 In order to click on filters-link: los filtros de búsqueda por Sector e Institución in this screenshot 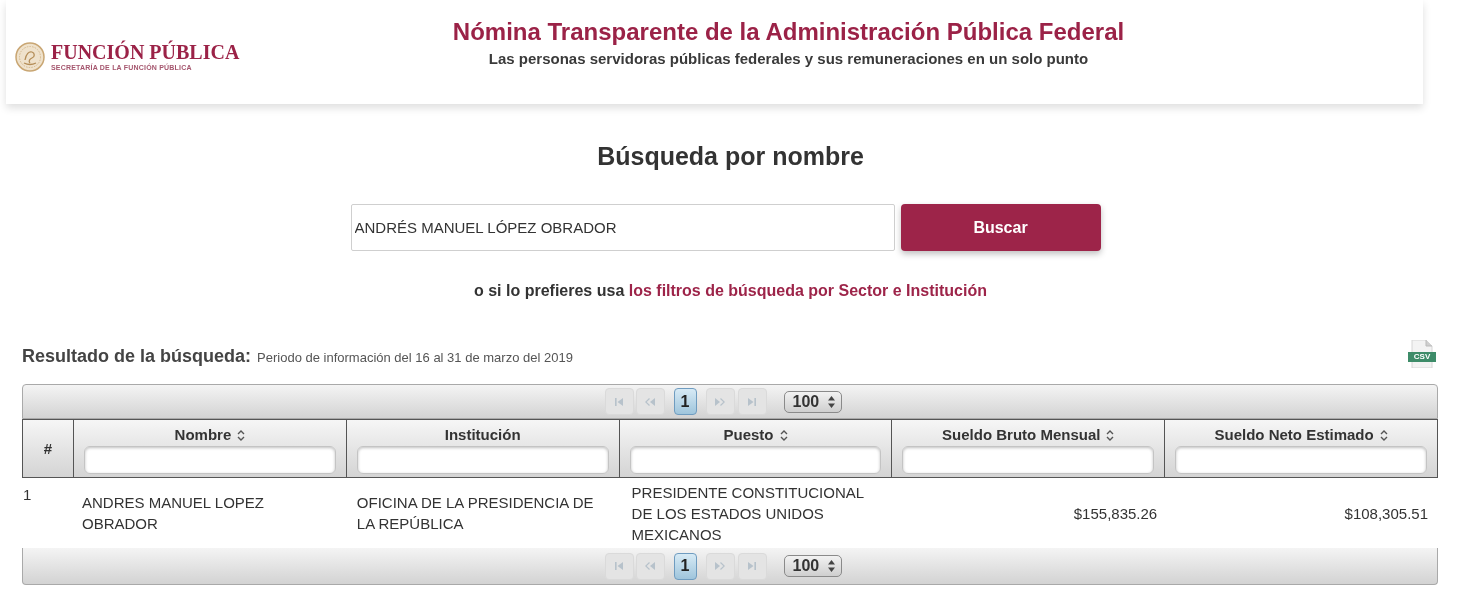, I will do `click(807, 290)`.